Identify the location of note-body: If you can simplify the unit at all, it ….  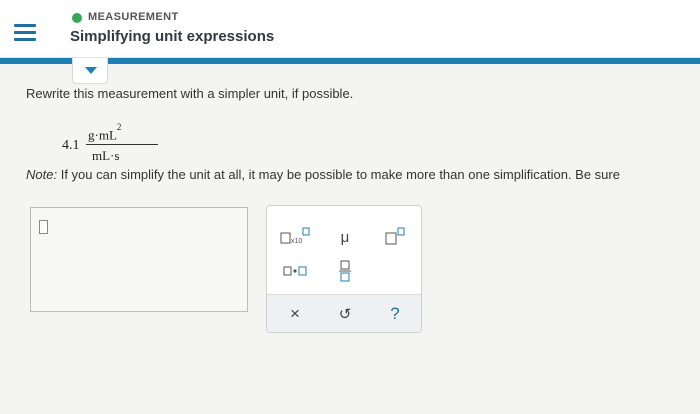
(340, 174).